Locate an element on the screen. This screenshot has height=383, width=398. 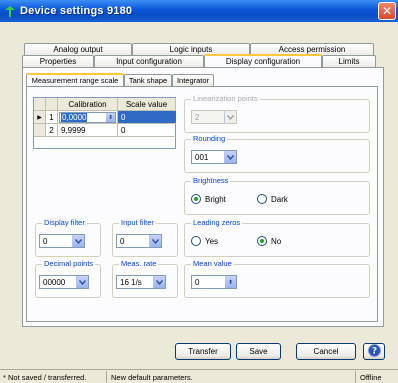
close-button: ✕ is located at coordinates (387, 11).